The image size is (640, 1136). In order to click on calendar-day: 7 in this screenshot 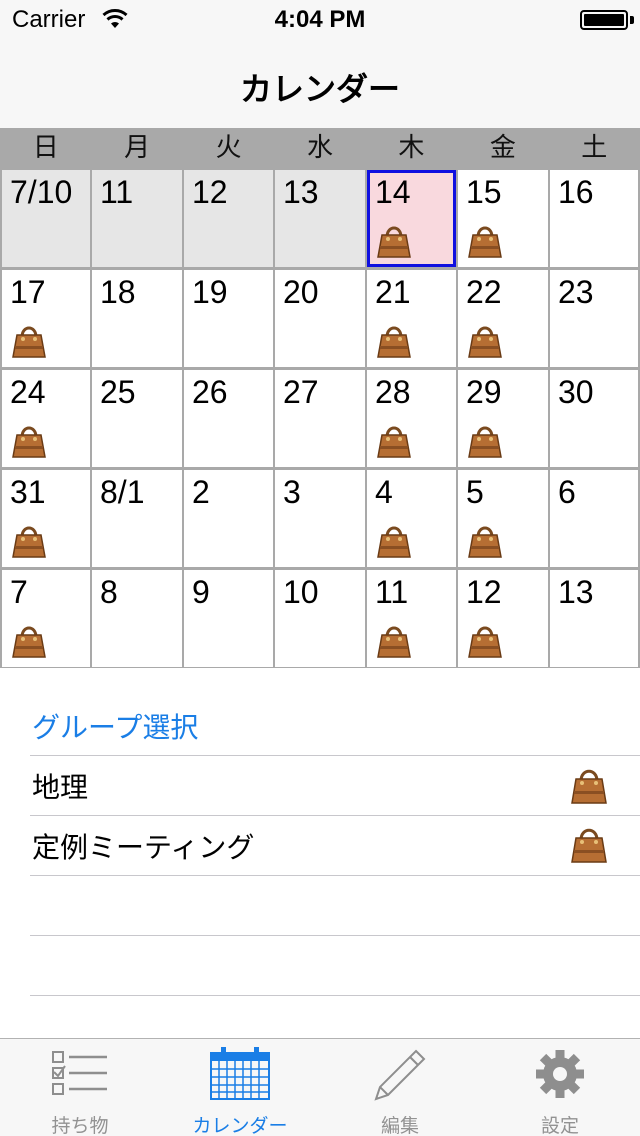, I will do `click(46, 618)`.